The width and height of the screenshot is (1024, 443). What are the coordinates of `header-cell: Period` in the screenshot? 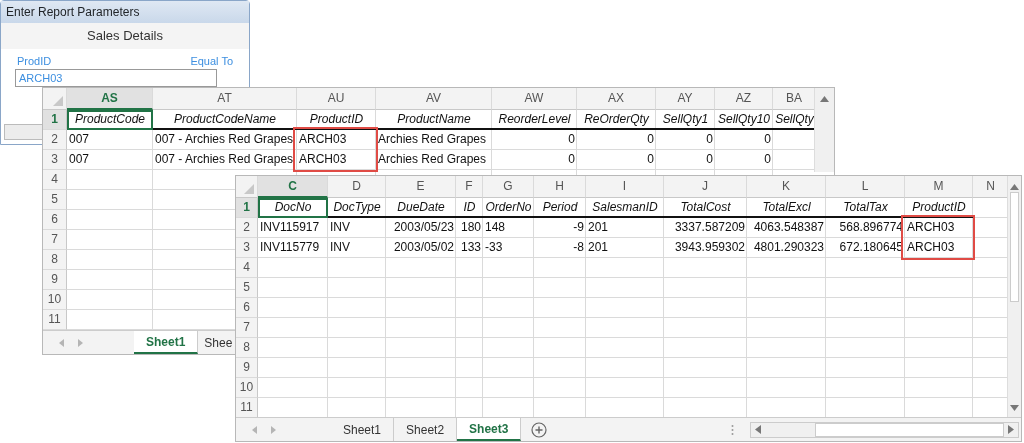 It's located at (560, 208).